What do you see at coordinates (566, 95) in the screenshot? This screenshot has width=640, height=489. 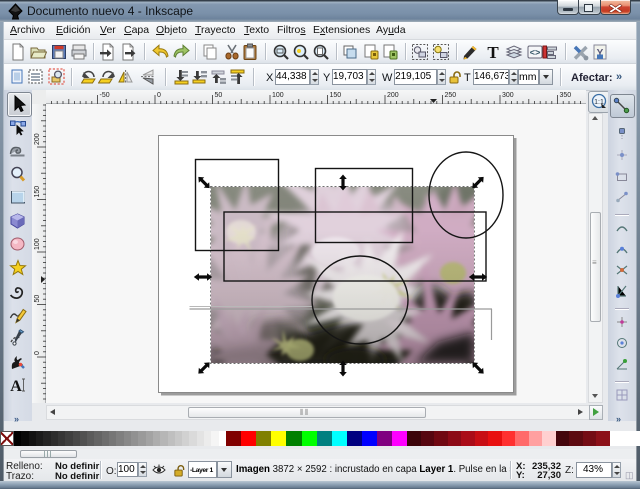 I see `svg-text: 350` at bounding box center [566, 95].